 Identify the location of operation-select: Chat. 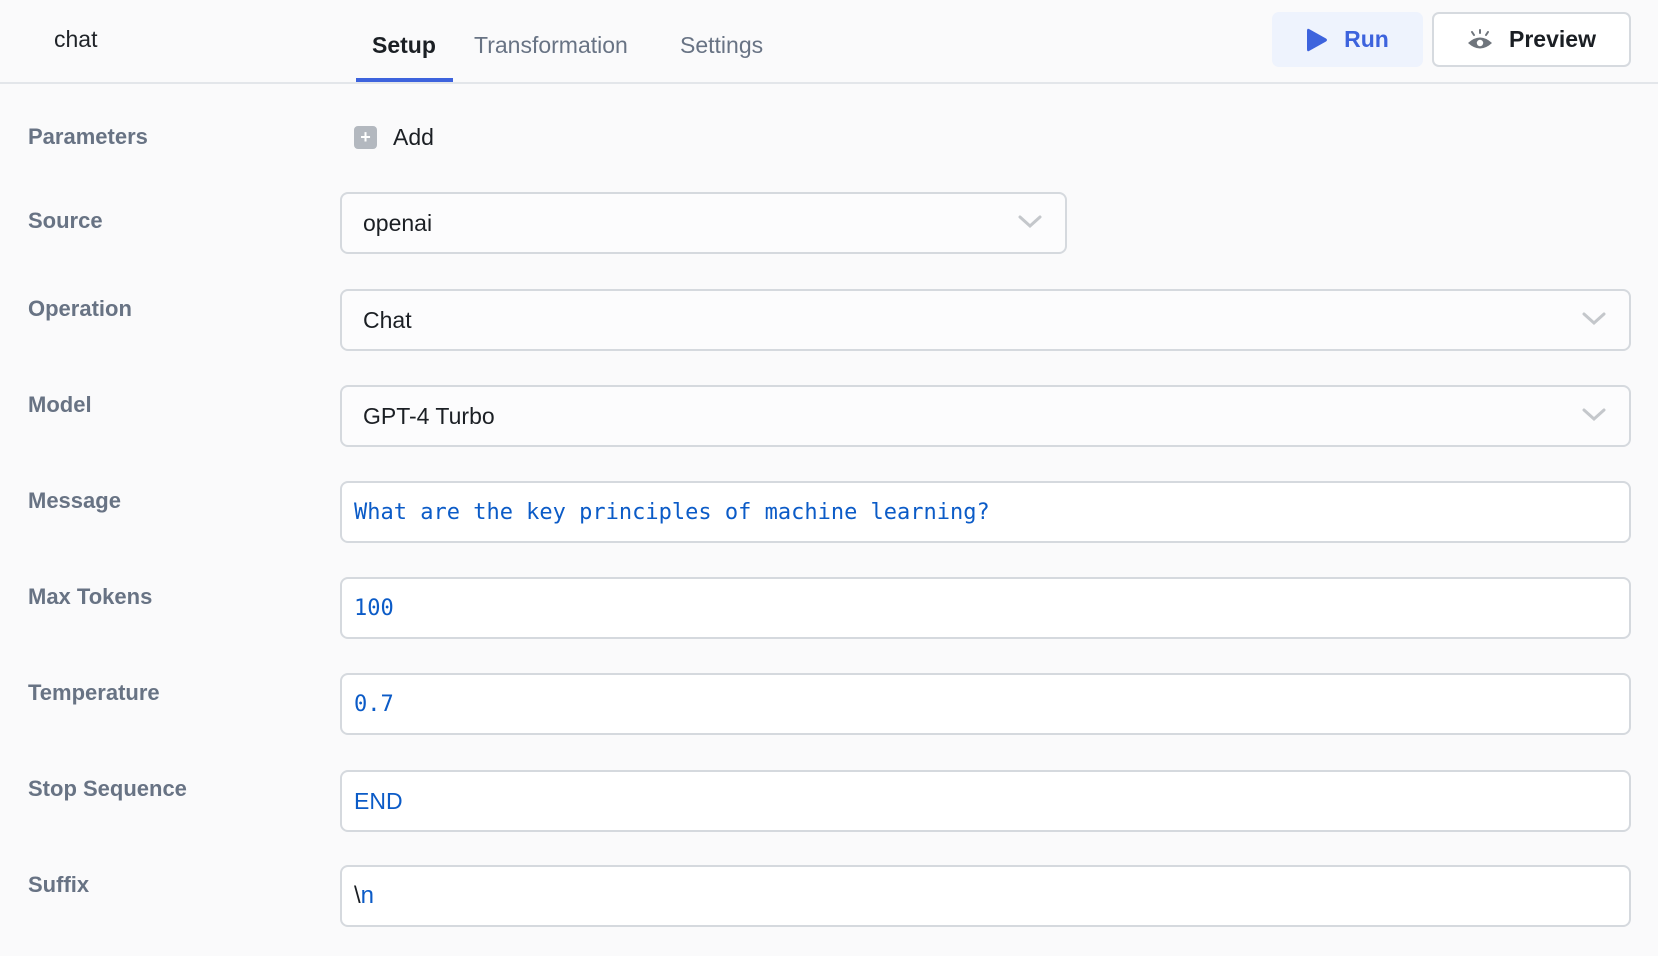
(985, 320).